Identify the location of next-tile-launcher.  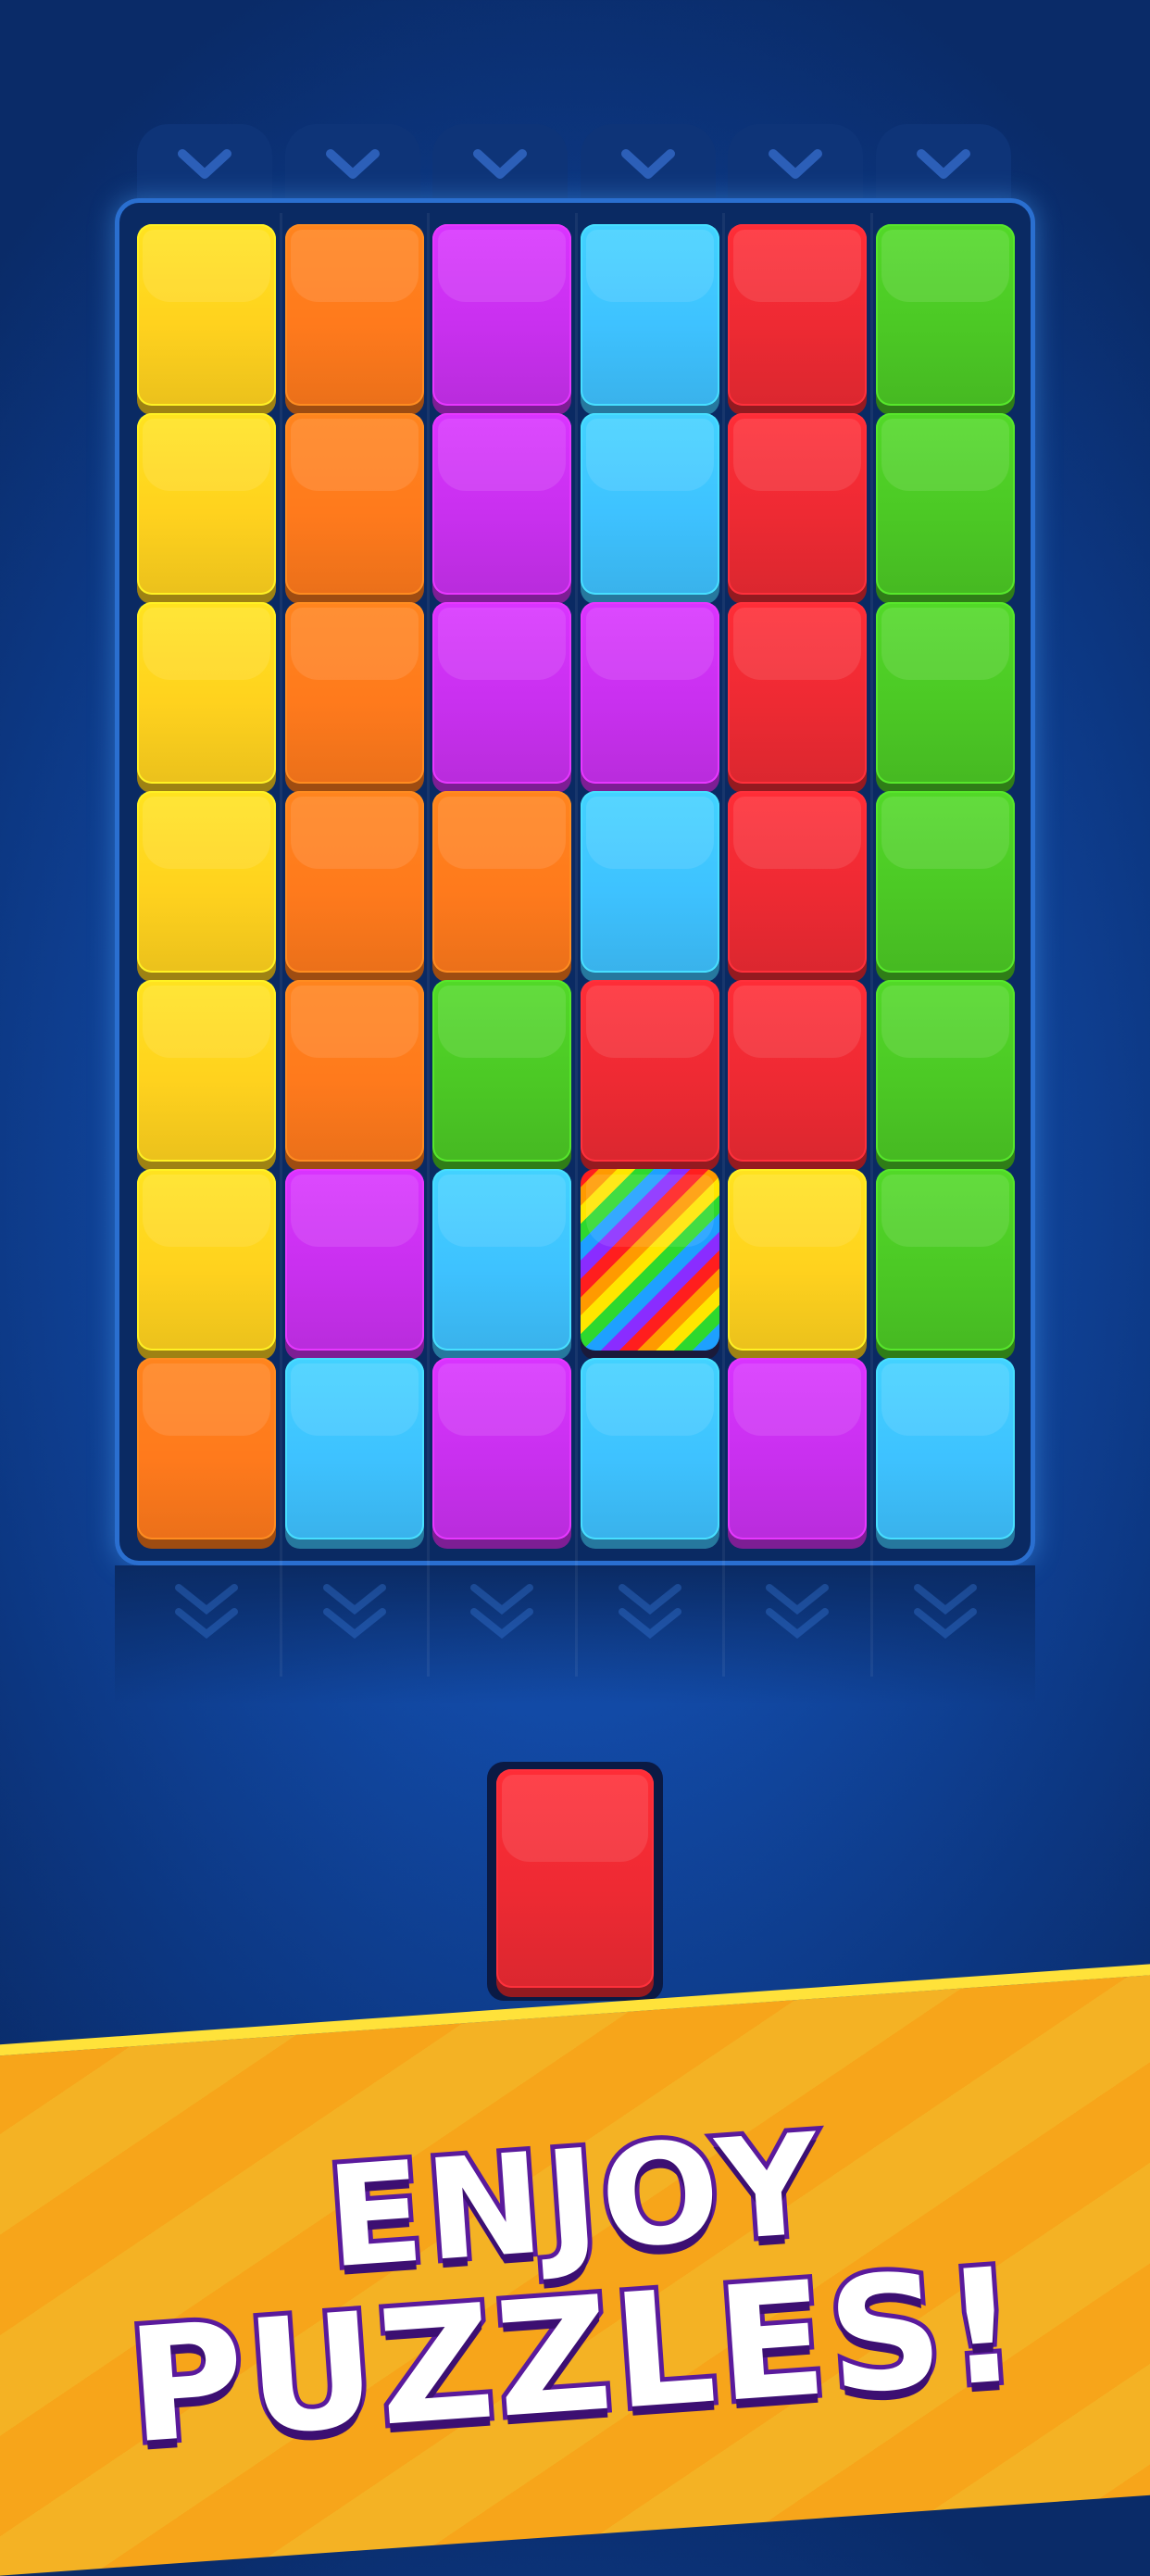
(575, 1881).